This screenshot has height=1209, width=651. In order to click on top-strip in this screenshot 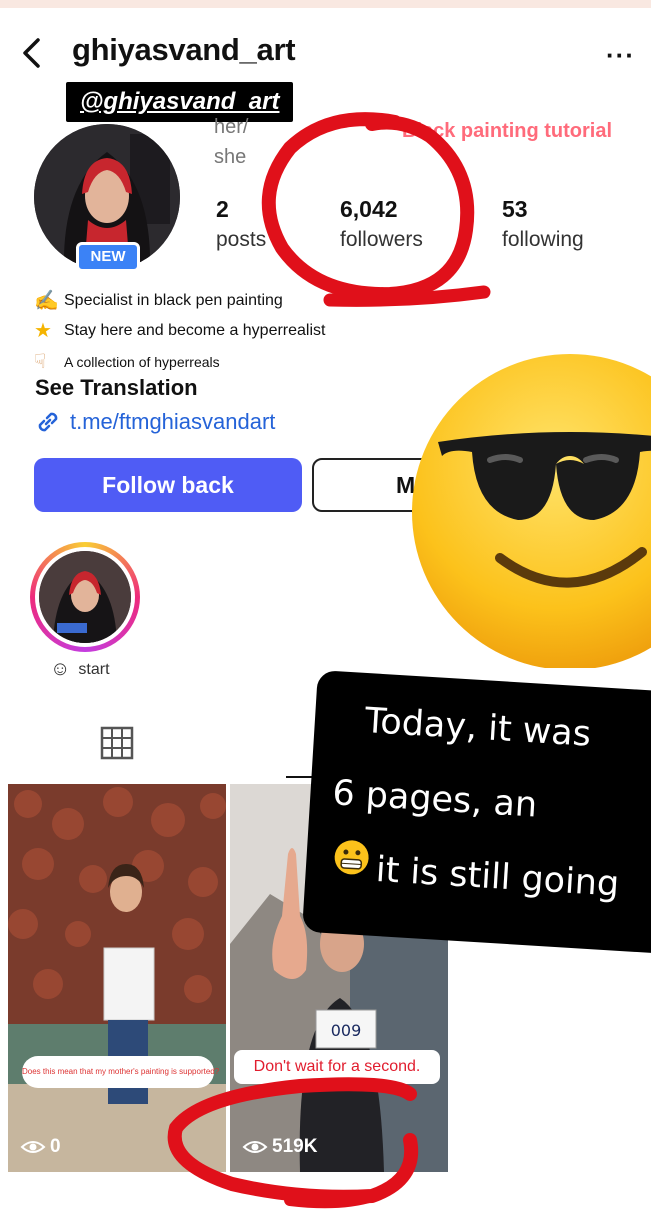, I will do `click(325, 4)`.